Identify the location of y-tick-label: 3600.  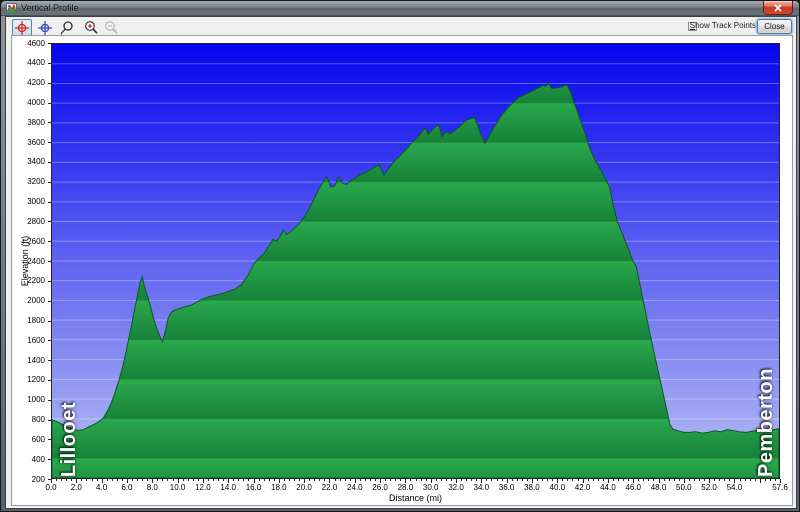
(36, 142).